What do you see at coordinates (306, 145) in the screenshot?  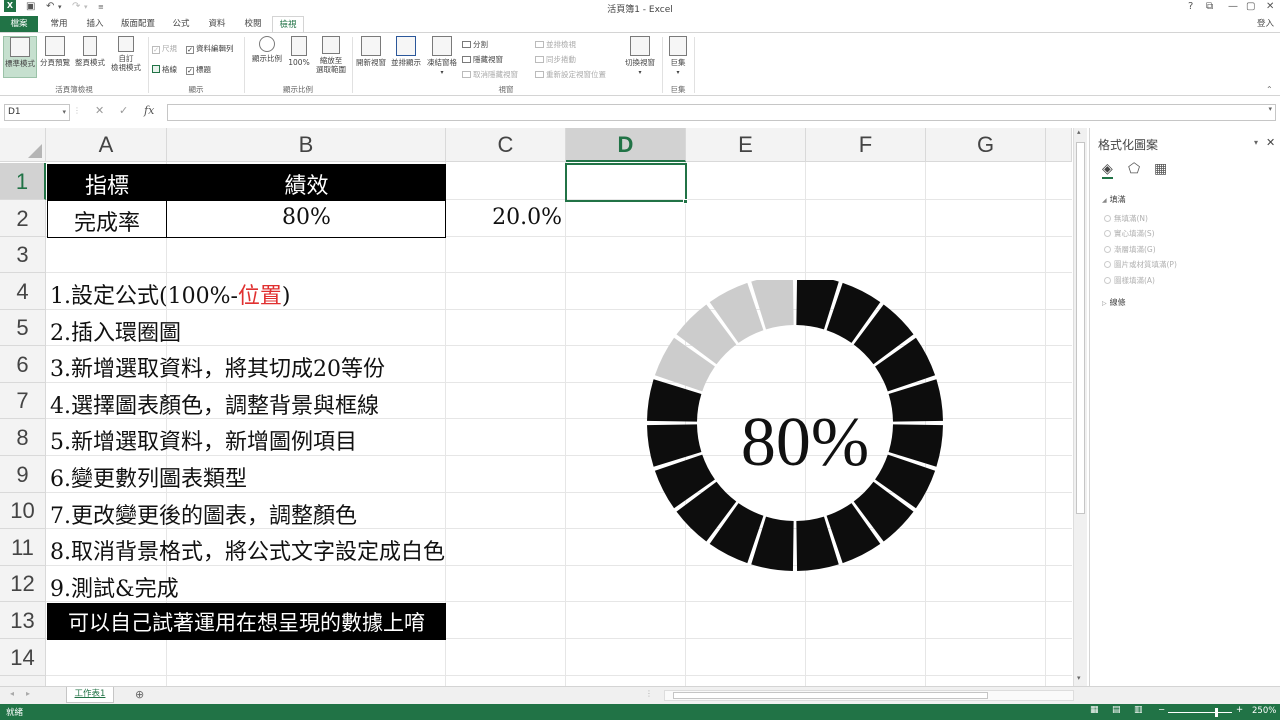 I see `column-header-b: B` at bounding box center [306, 145].